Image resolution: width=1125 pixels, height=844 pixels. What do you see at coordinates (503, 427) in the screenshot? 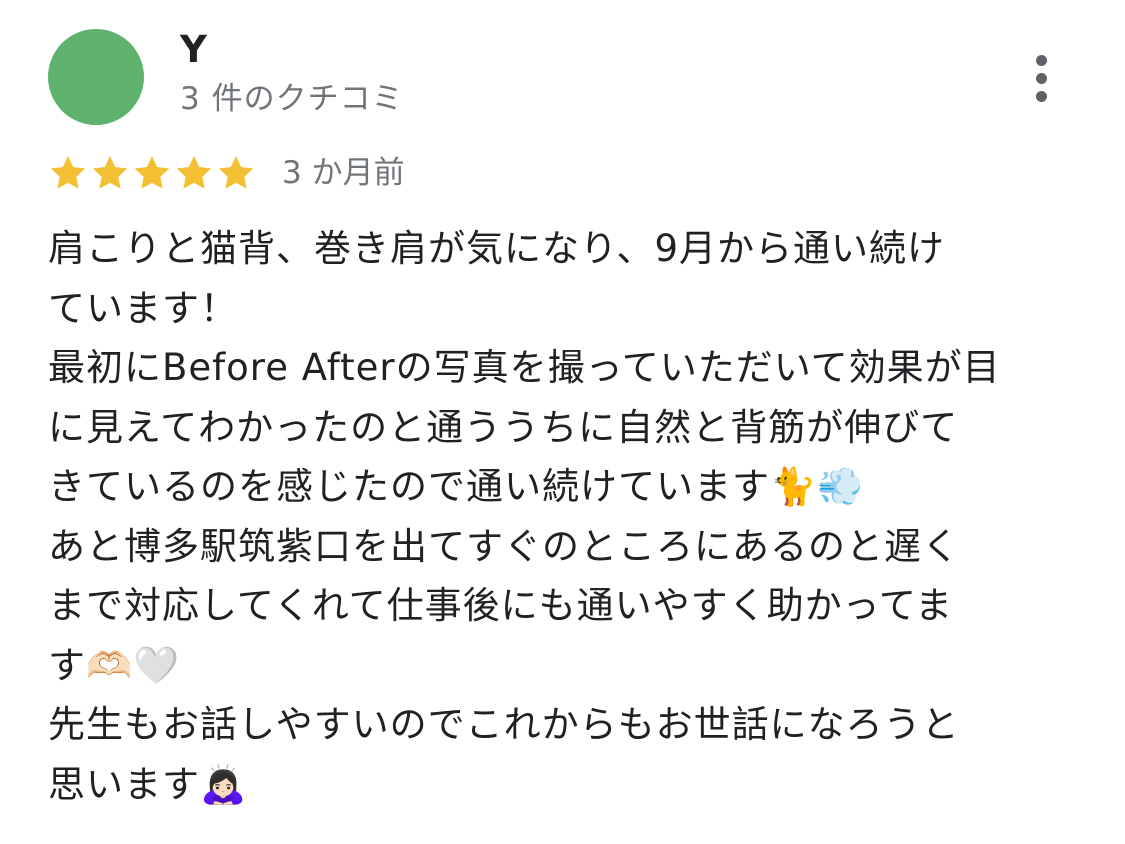
I see `review-line: に見えてわかったのと通ううちに自然と背筋が伸びて` at bounding box center [503, 427].